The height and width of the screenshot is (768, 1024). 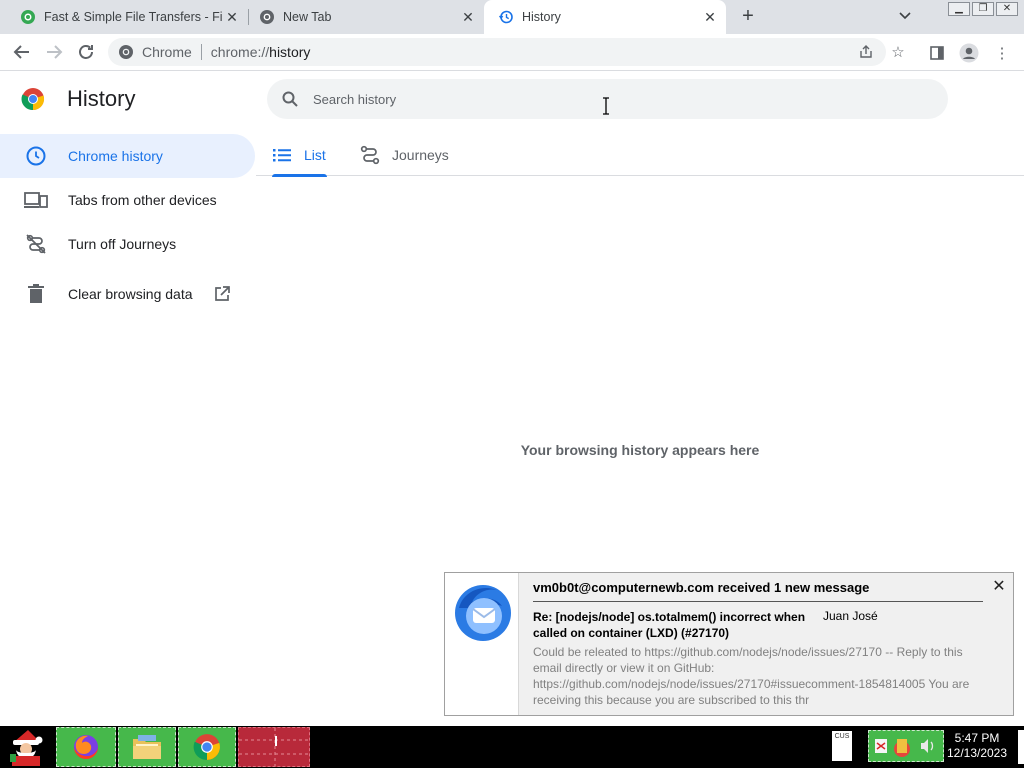 I want to click on clock-icon, so click(x=36, y=156).